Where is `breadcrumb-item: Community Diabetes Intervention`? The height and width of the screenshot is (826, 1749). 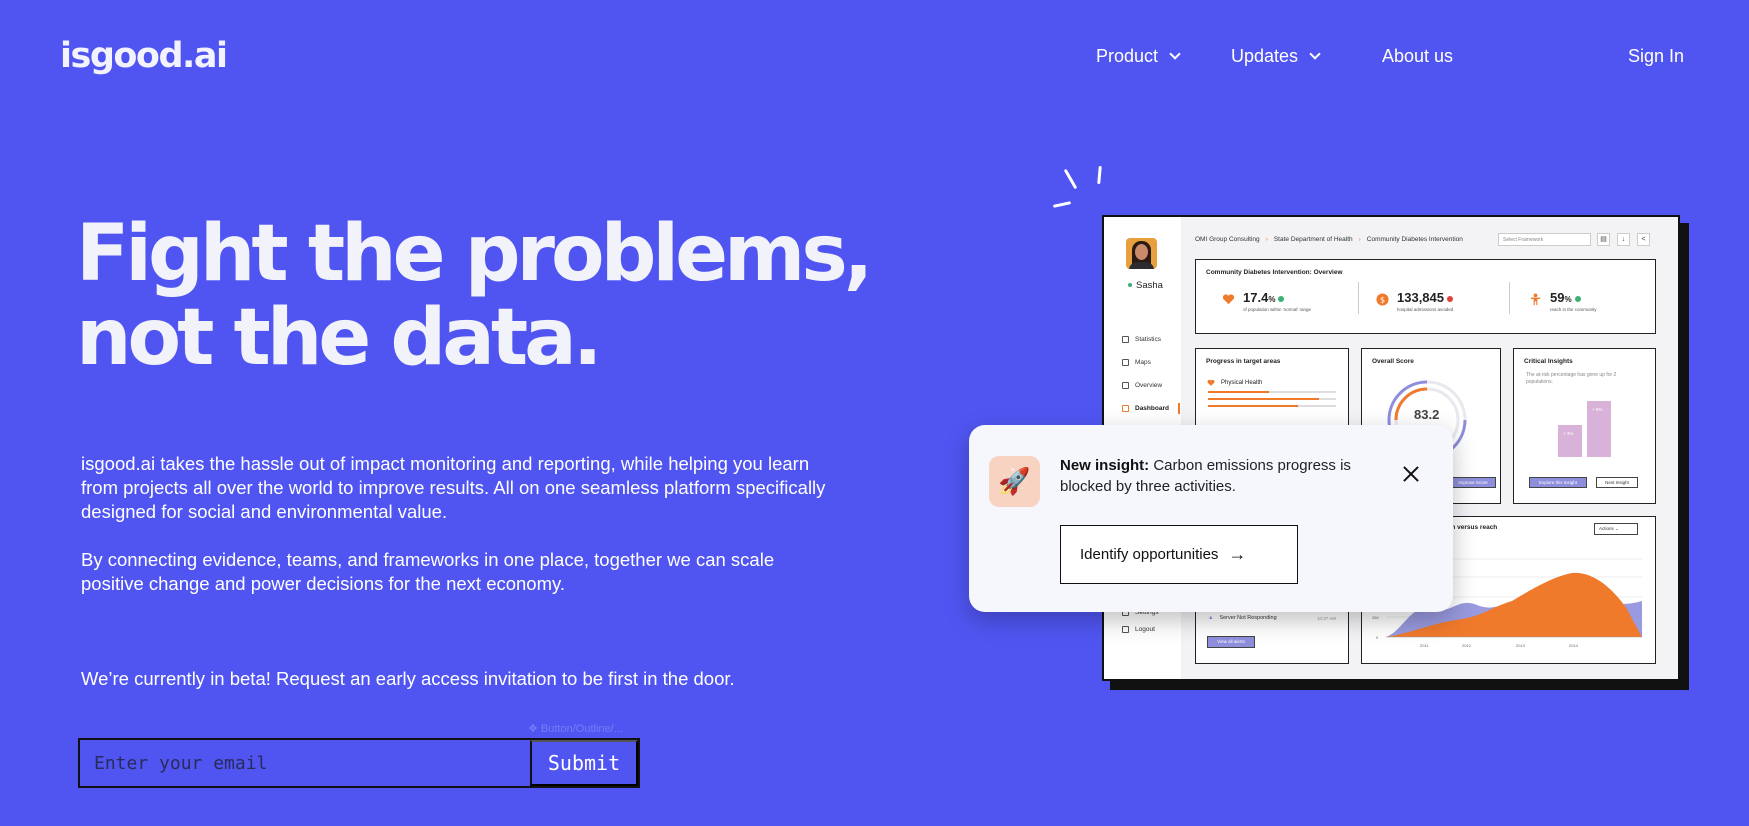
breadcrumb-item: Community Diabetes Intervention is located at coordinates (1415, 239).